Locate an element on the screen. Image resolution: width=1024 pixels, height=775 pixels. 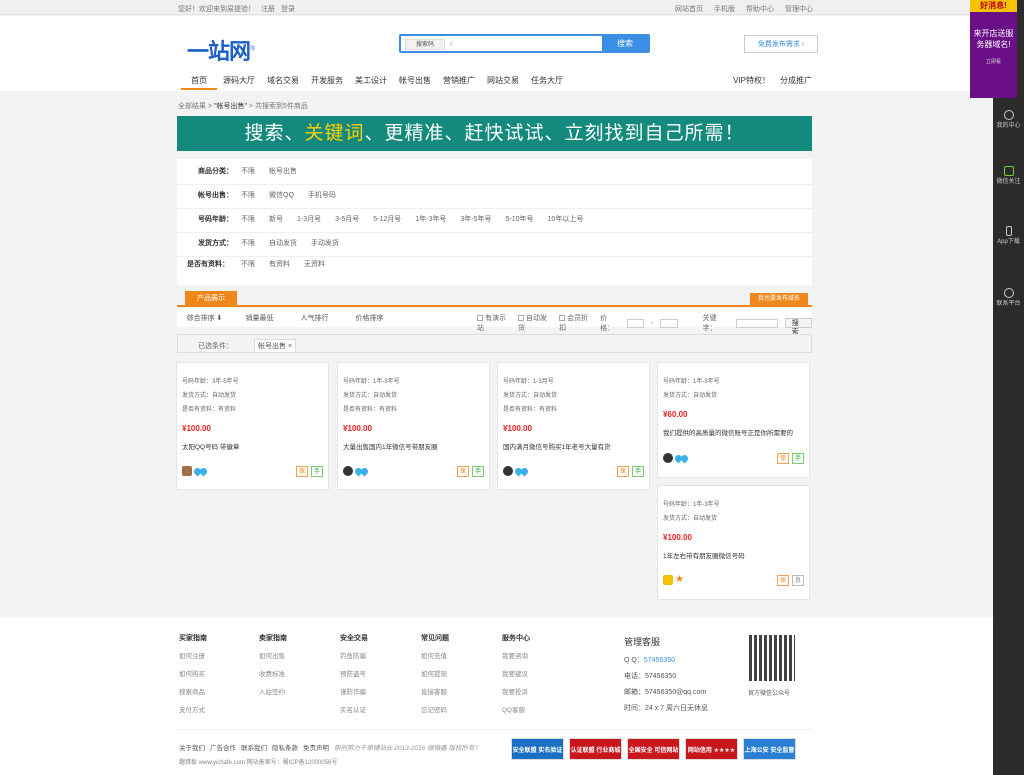
breadcrumb-root: 全部结果 is located at coordinates (192, 106).